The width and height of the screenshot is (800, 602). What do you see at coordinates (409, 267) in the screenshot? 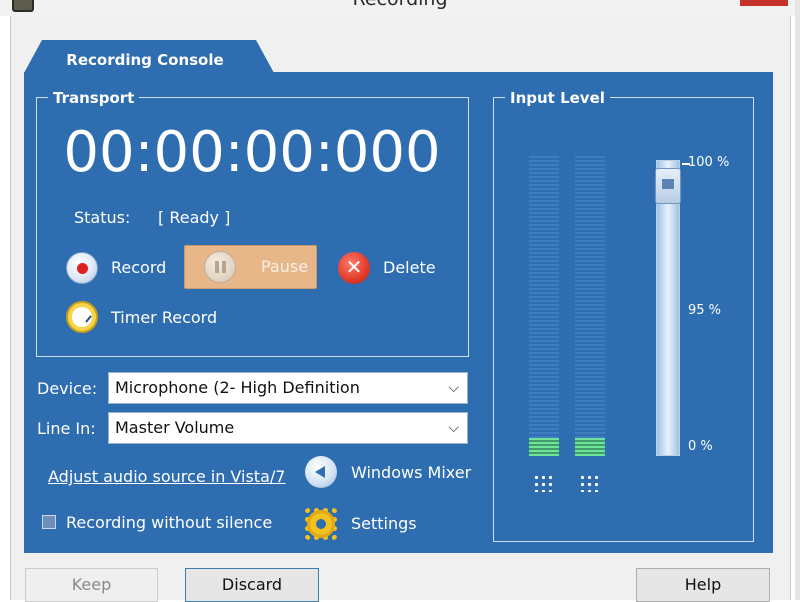
I see `delete-button: Delete` at bounding box center [409, 267].